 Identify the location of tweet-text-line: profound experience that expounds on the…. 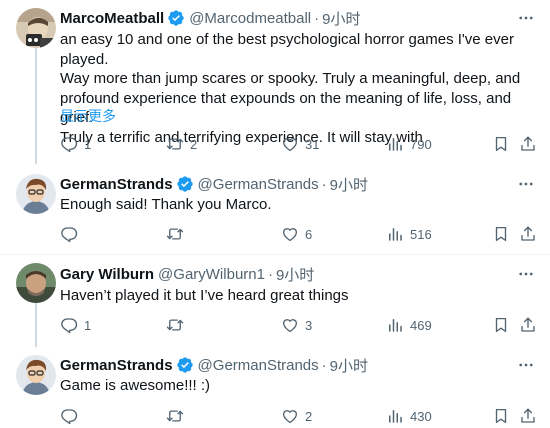
(286, 108).